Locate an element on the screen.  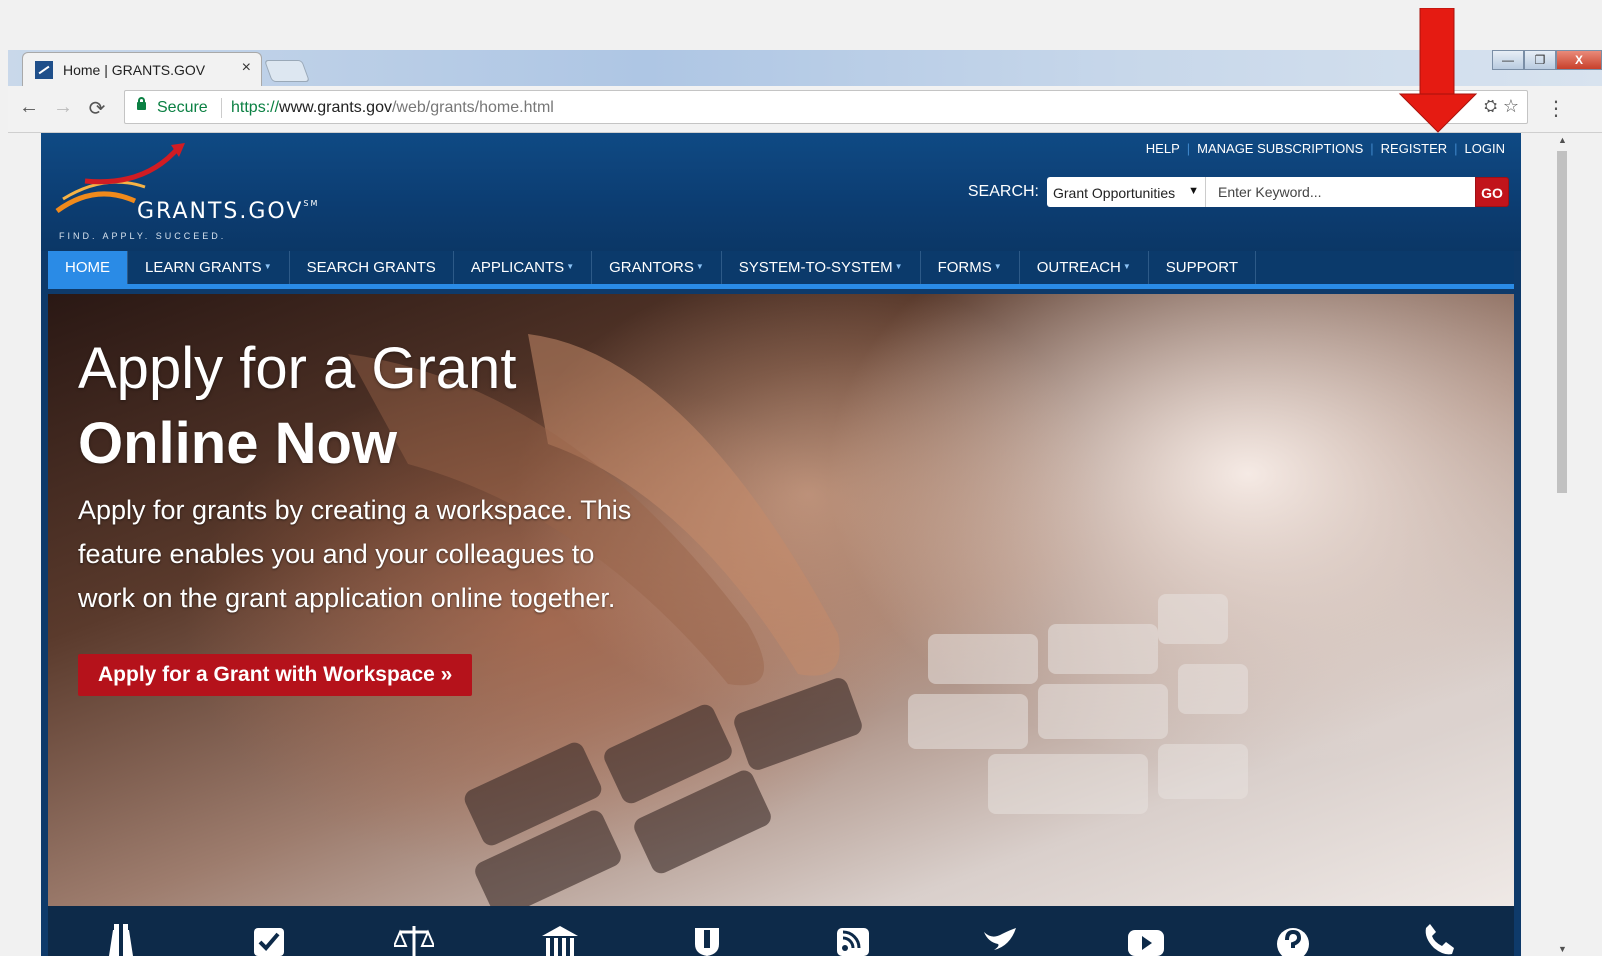
nav-label: SUPPORT is located at coordinates (1202, 267).